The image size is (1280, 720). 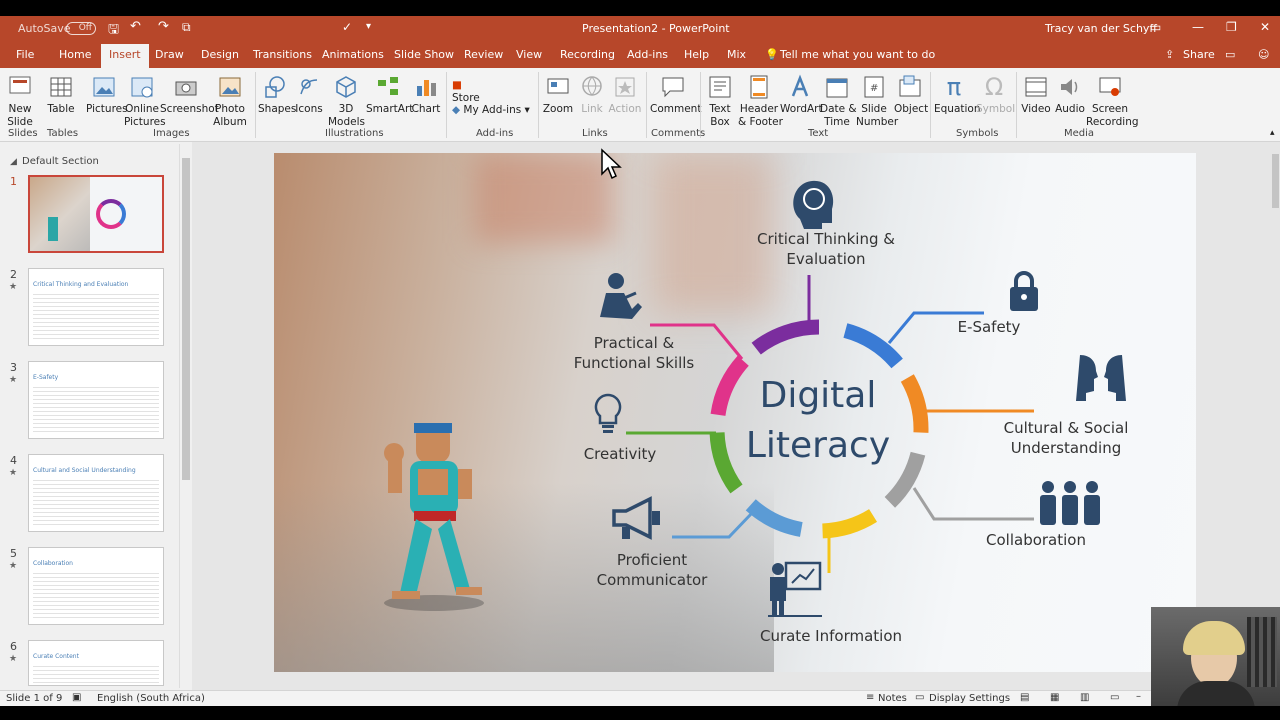 What do you see at coordinates (1231, 27) in the screenshot?
I see `restore-icon: ❐` at bounding box center [1231, 27].